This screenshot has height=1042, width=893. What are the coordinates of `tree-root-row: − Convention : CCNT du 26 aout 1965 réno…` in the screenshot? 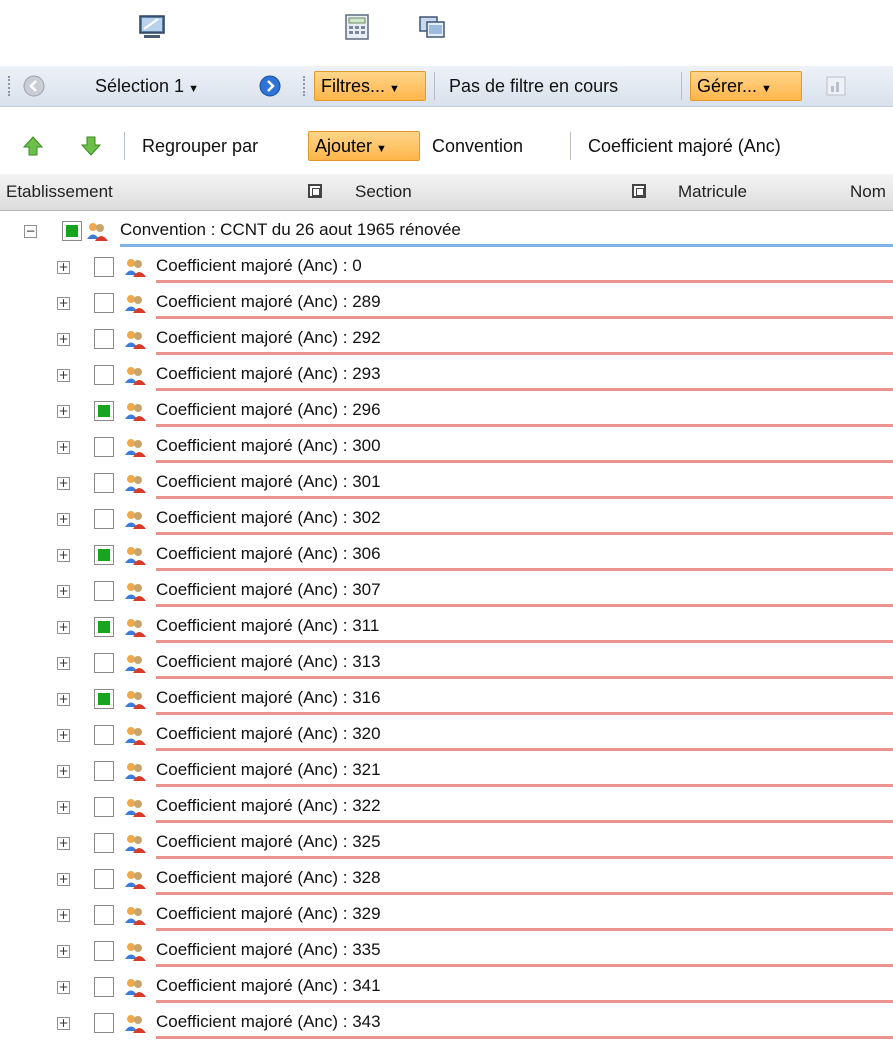 It's located at (446, 232).